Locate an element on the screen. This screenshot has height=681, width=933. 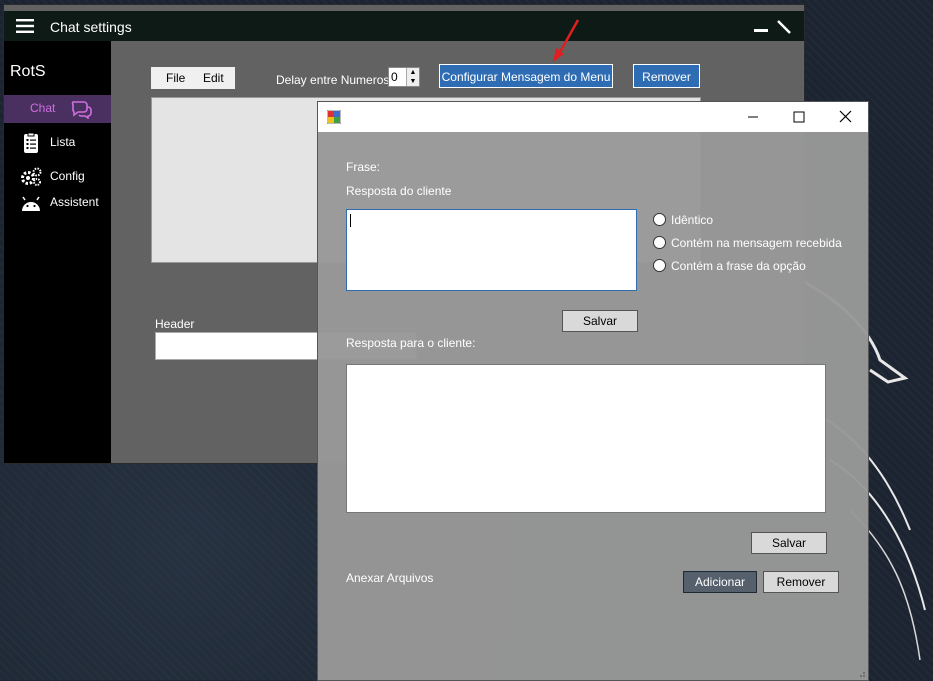
sidebar-item-lista: Lista is located at coordinates (57, 143).